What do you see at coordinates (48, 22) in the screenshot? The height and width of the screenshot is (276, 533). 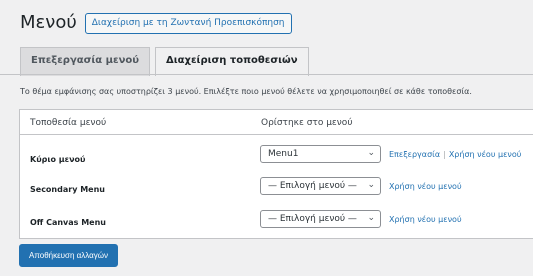 I see `page-title: Μενού` at bounding box center [48, 22].